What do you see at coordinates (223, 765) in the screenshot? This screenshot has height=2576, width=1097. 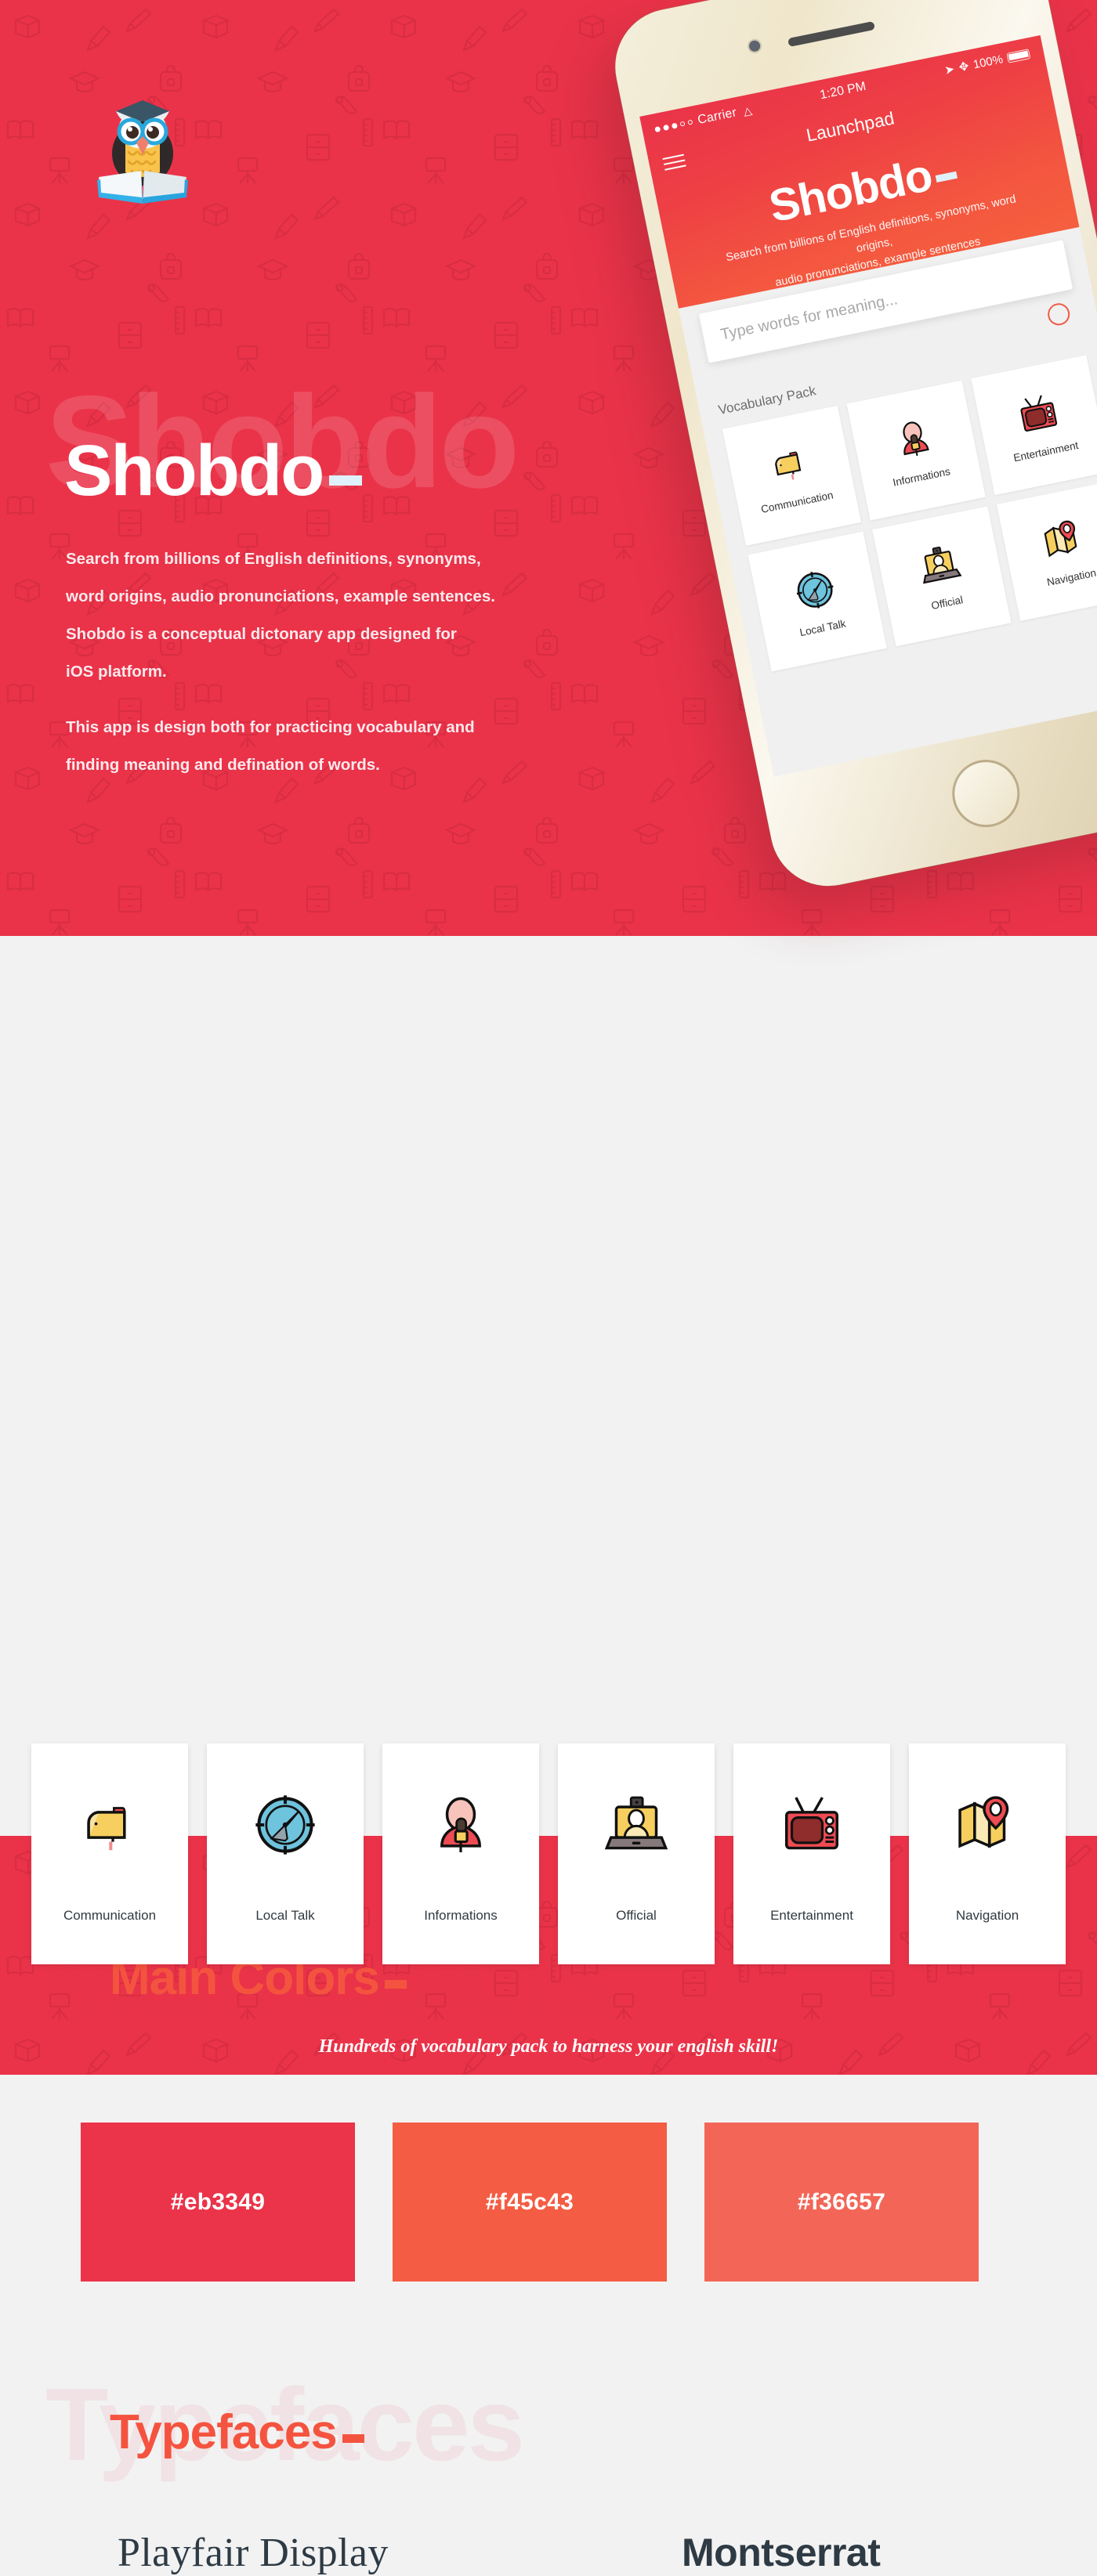 I see `hero-p2-line-2: finding meaning and defination of words.` at bounding box center [223, 765].